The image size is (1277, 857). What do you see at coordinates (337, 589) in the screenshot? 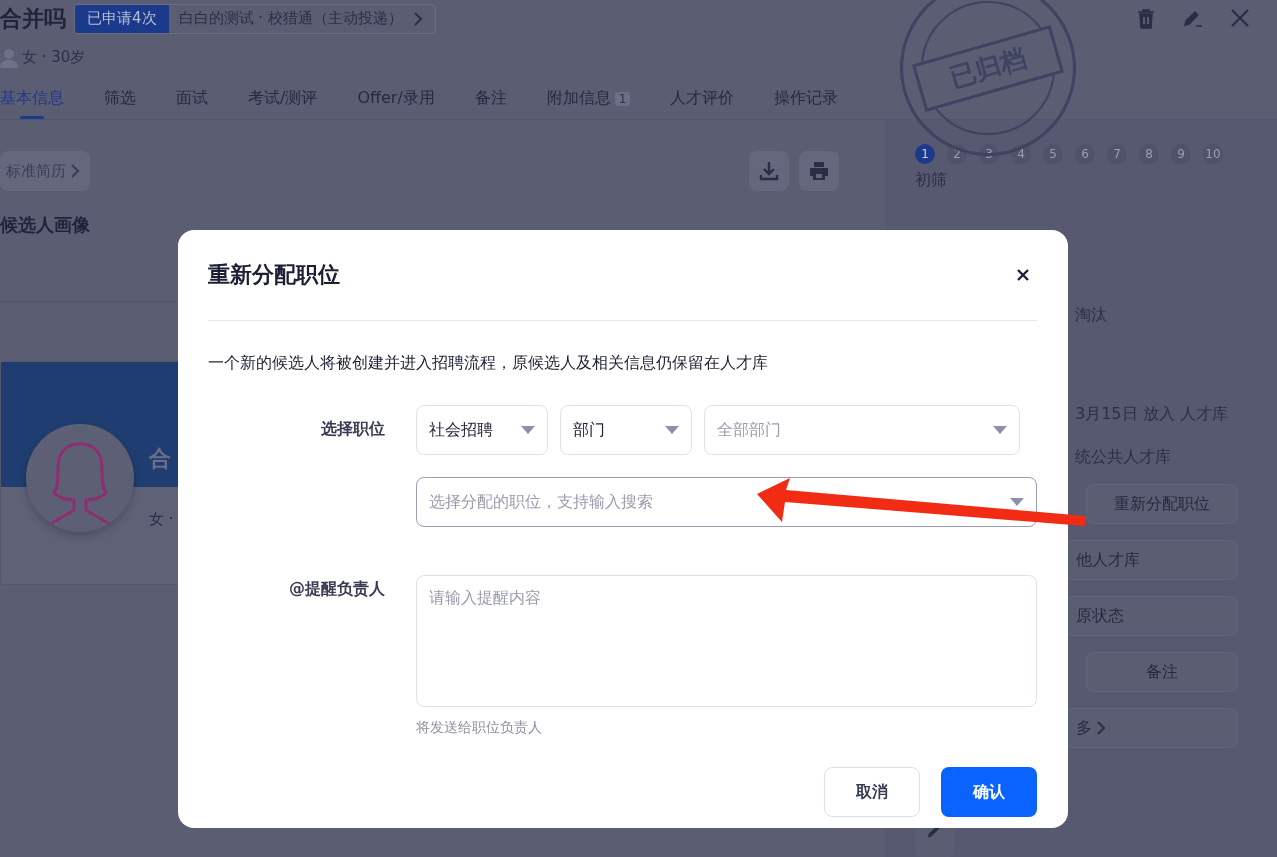
I see `field-label: @提醒负责人` at bounding box center [337, 589].